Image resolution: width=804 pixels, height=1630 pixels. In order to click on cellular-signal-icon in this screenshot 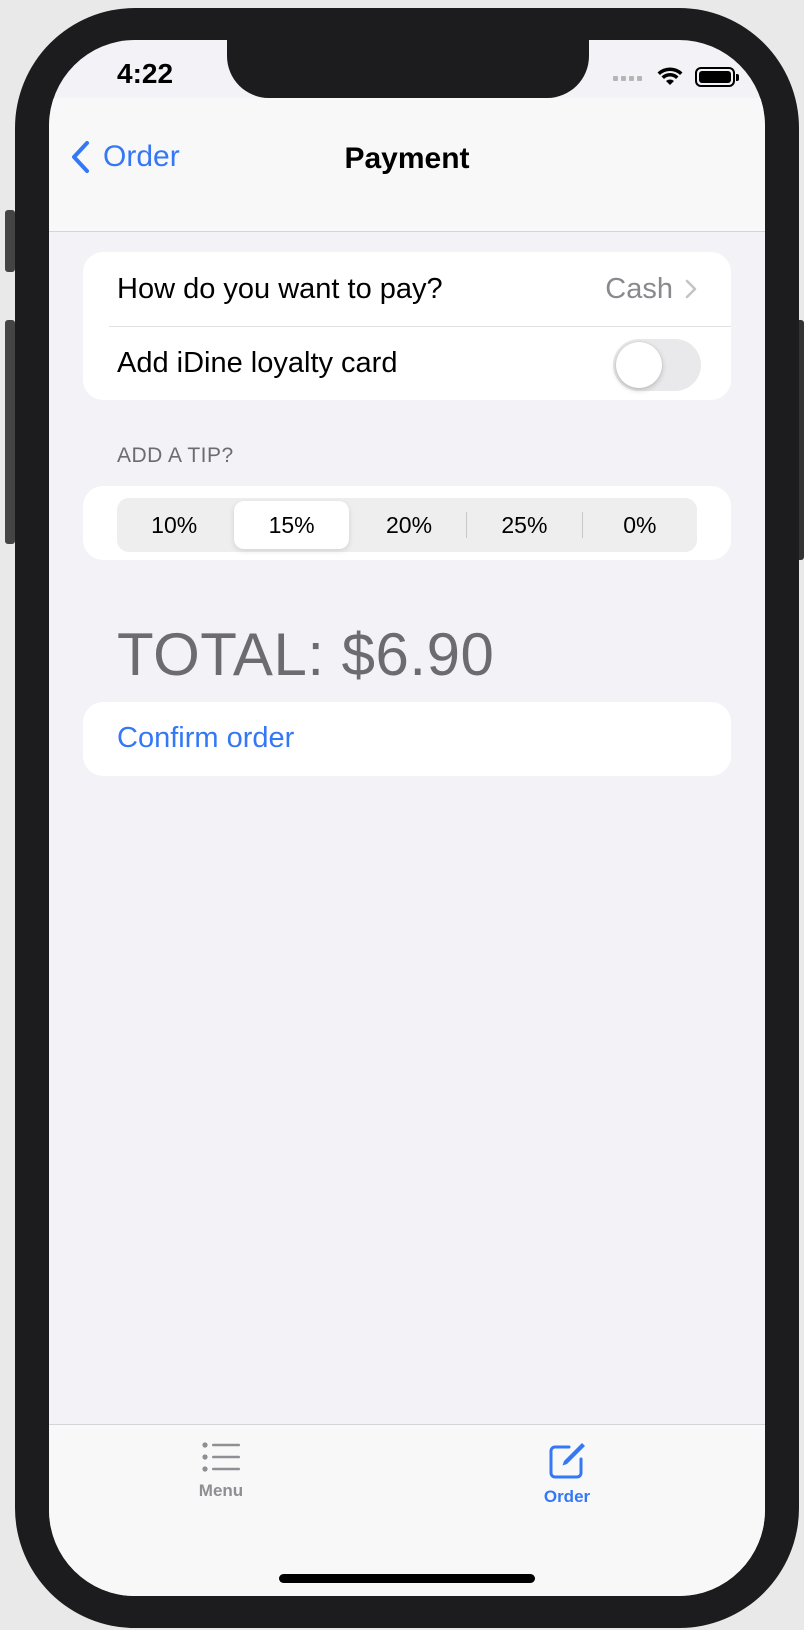, I will do `click(629, 77)`.